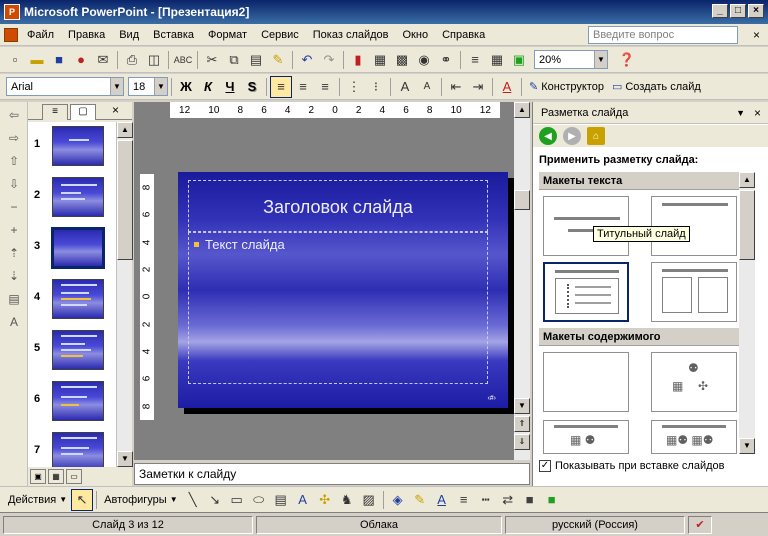 This screenshot has width=768, height=536. Describe the element at coordinates (507, 87) in the screenshot. I see `font-color-icon: A` at that location.